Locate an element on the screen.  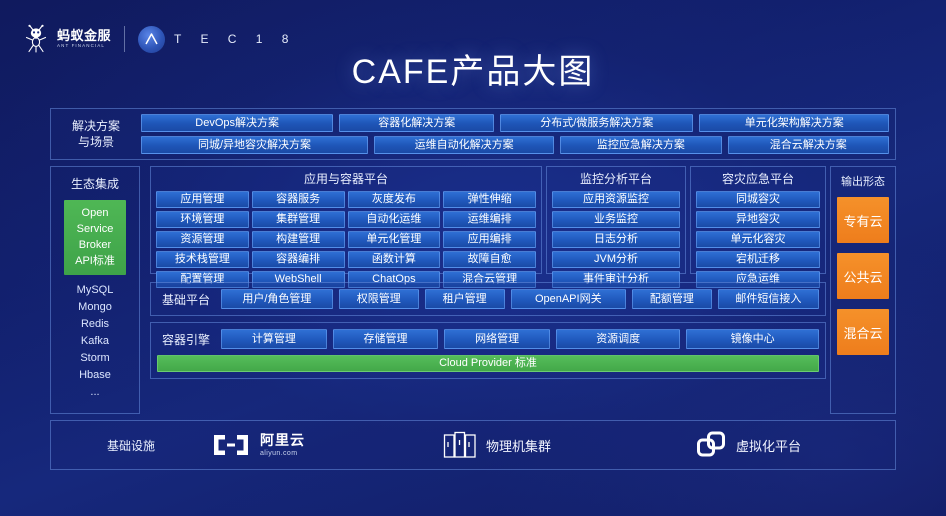
open-service-broker-line: Service is located at coordinates (95, 229).